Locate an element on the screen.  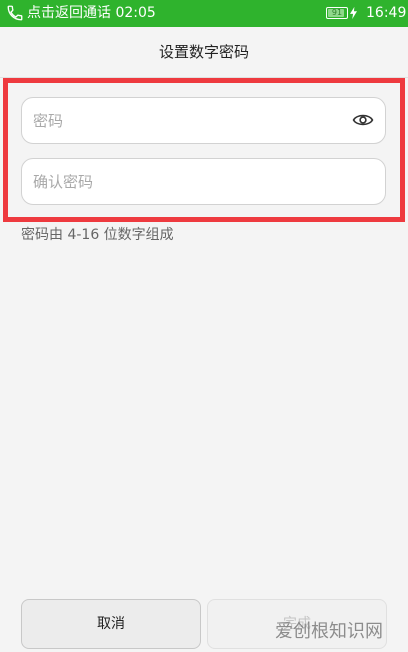
eye-icon is located at coordinates (363, 120).